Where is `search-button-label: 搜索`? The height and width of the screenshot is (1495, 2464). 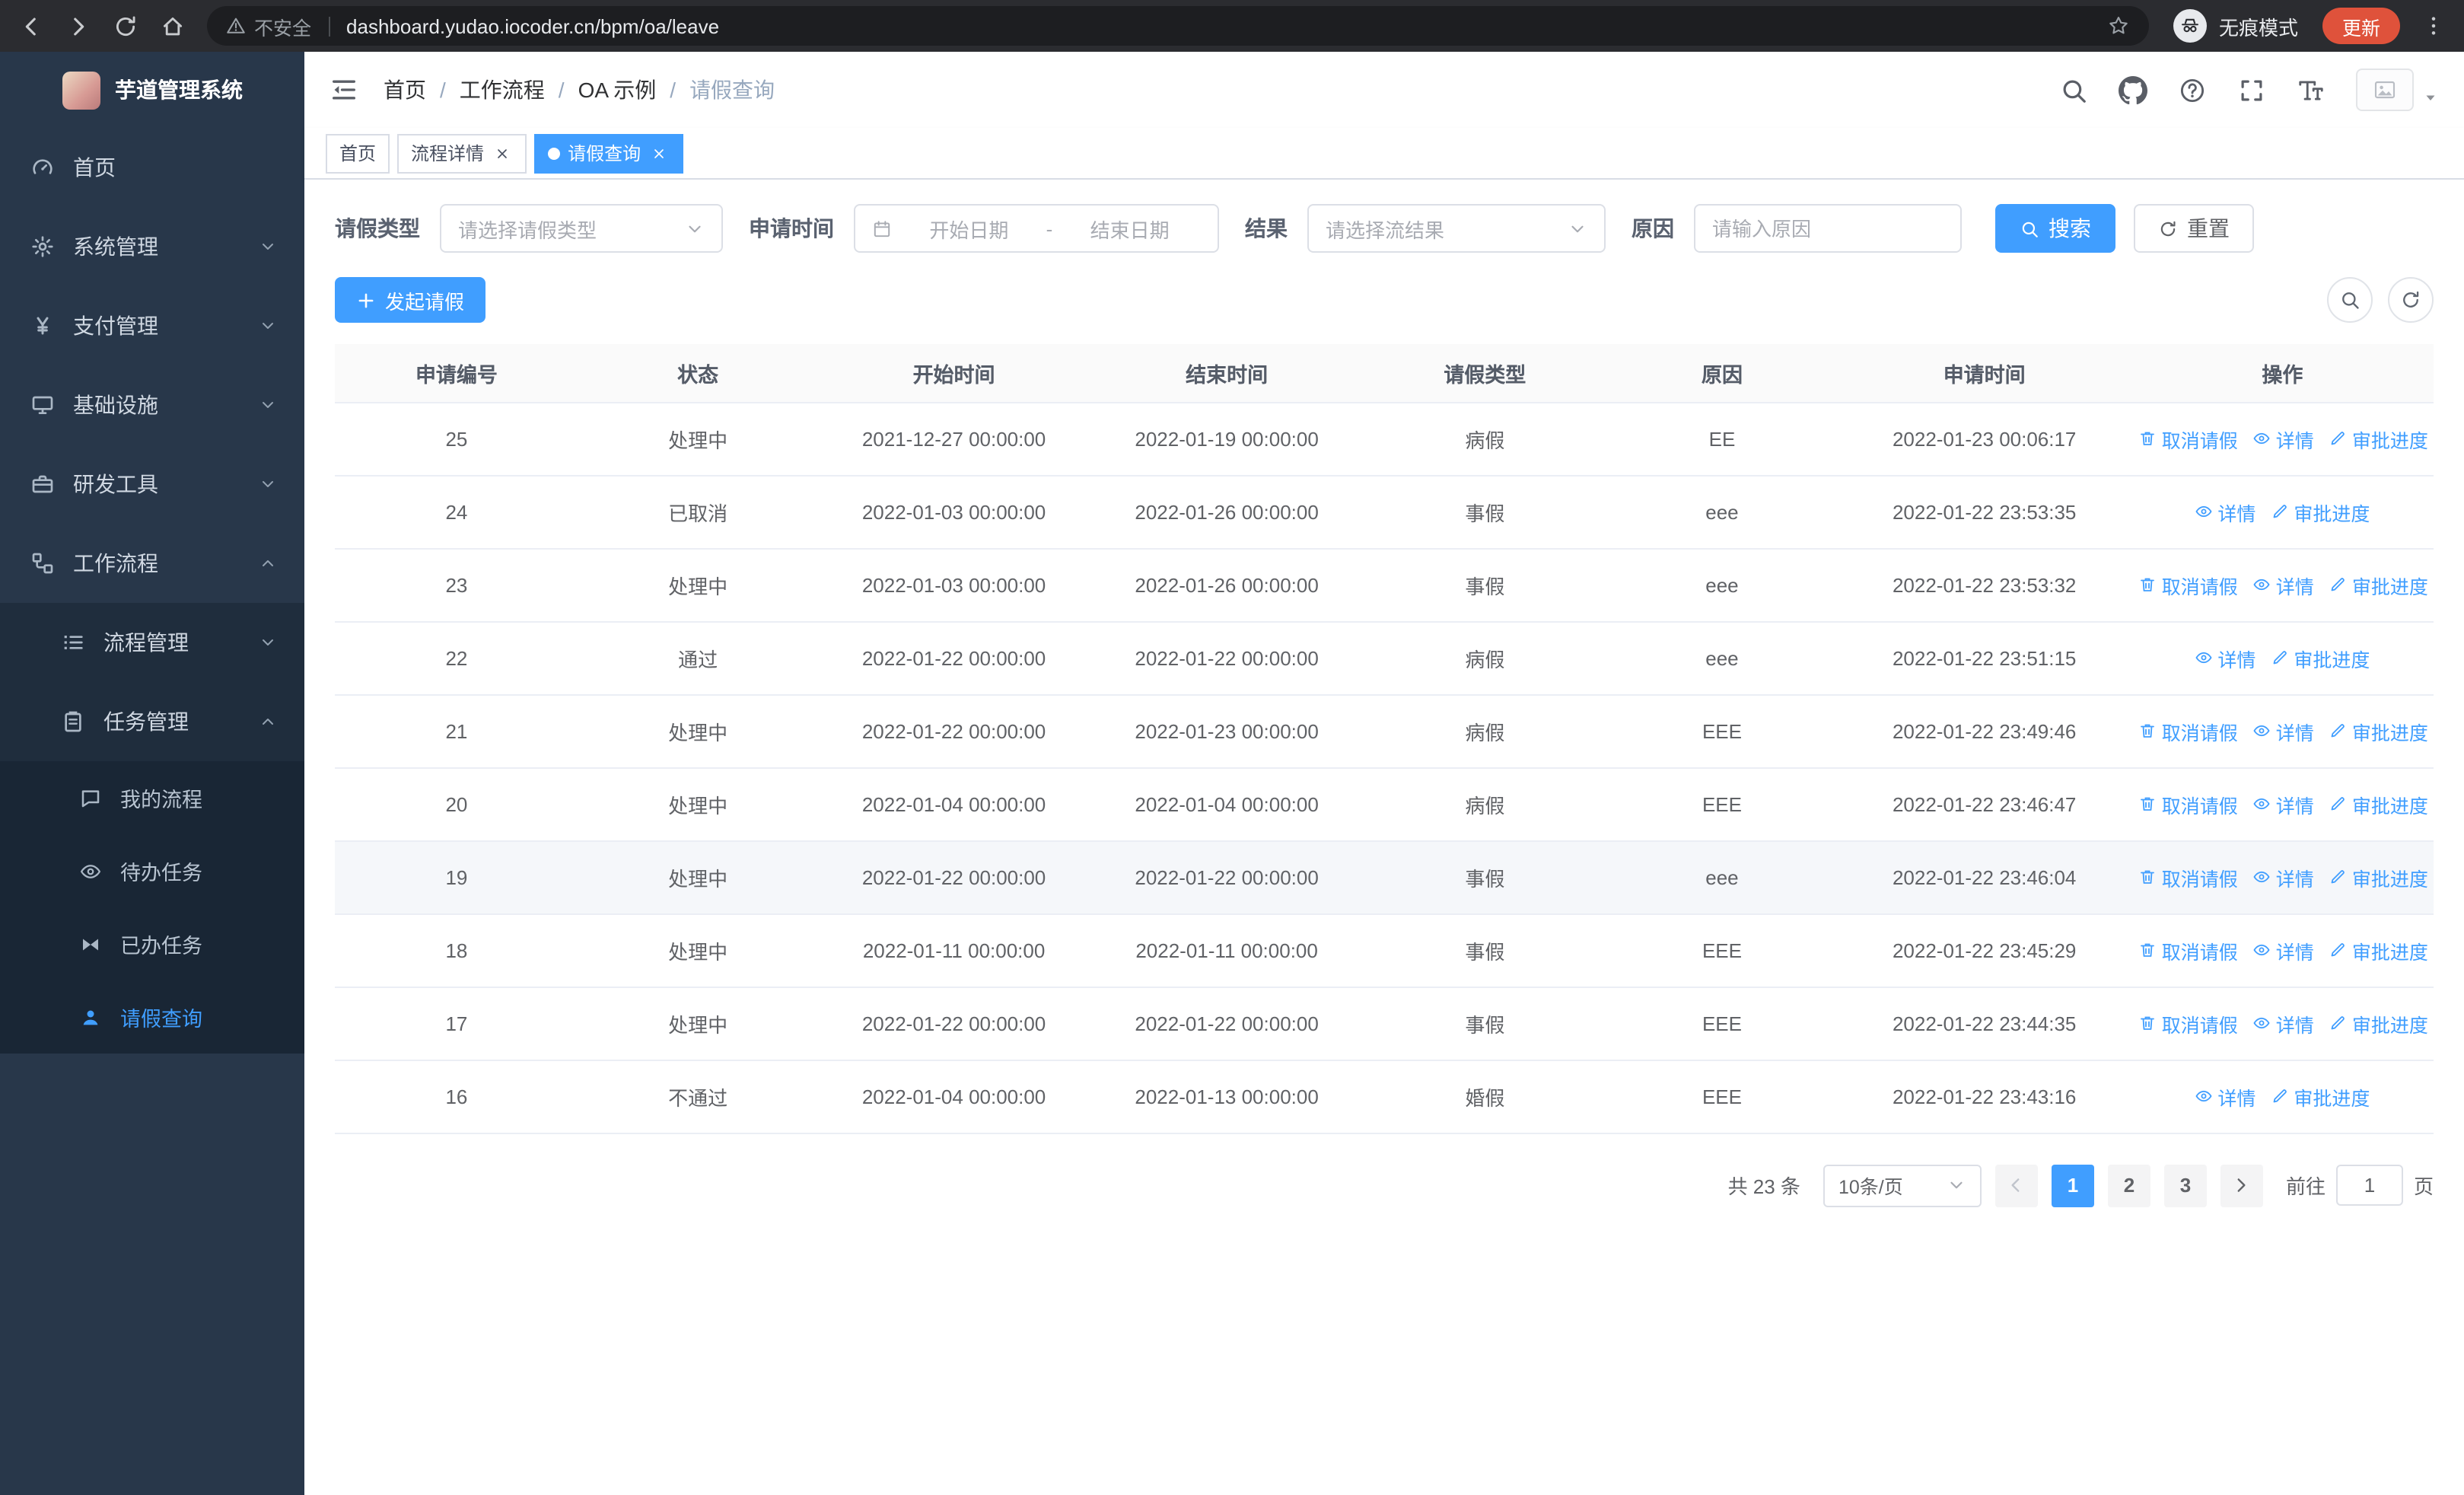 search-button-label: 搜索 is located at coordinates (2070, 228).